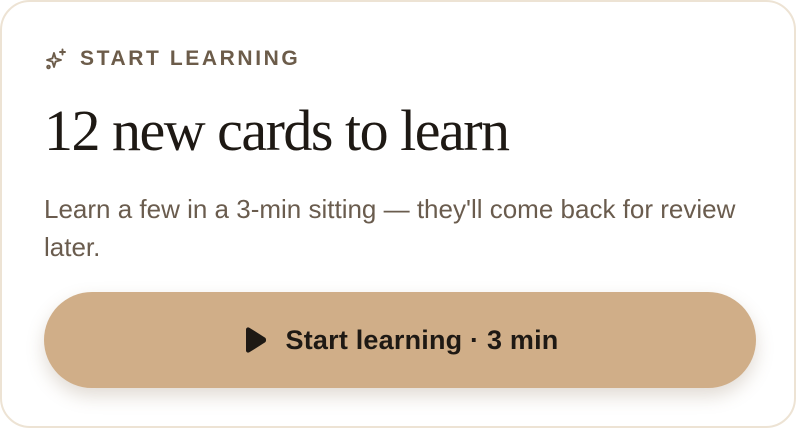  I want to click on sparkles-icon, so click(56, 59).